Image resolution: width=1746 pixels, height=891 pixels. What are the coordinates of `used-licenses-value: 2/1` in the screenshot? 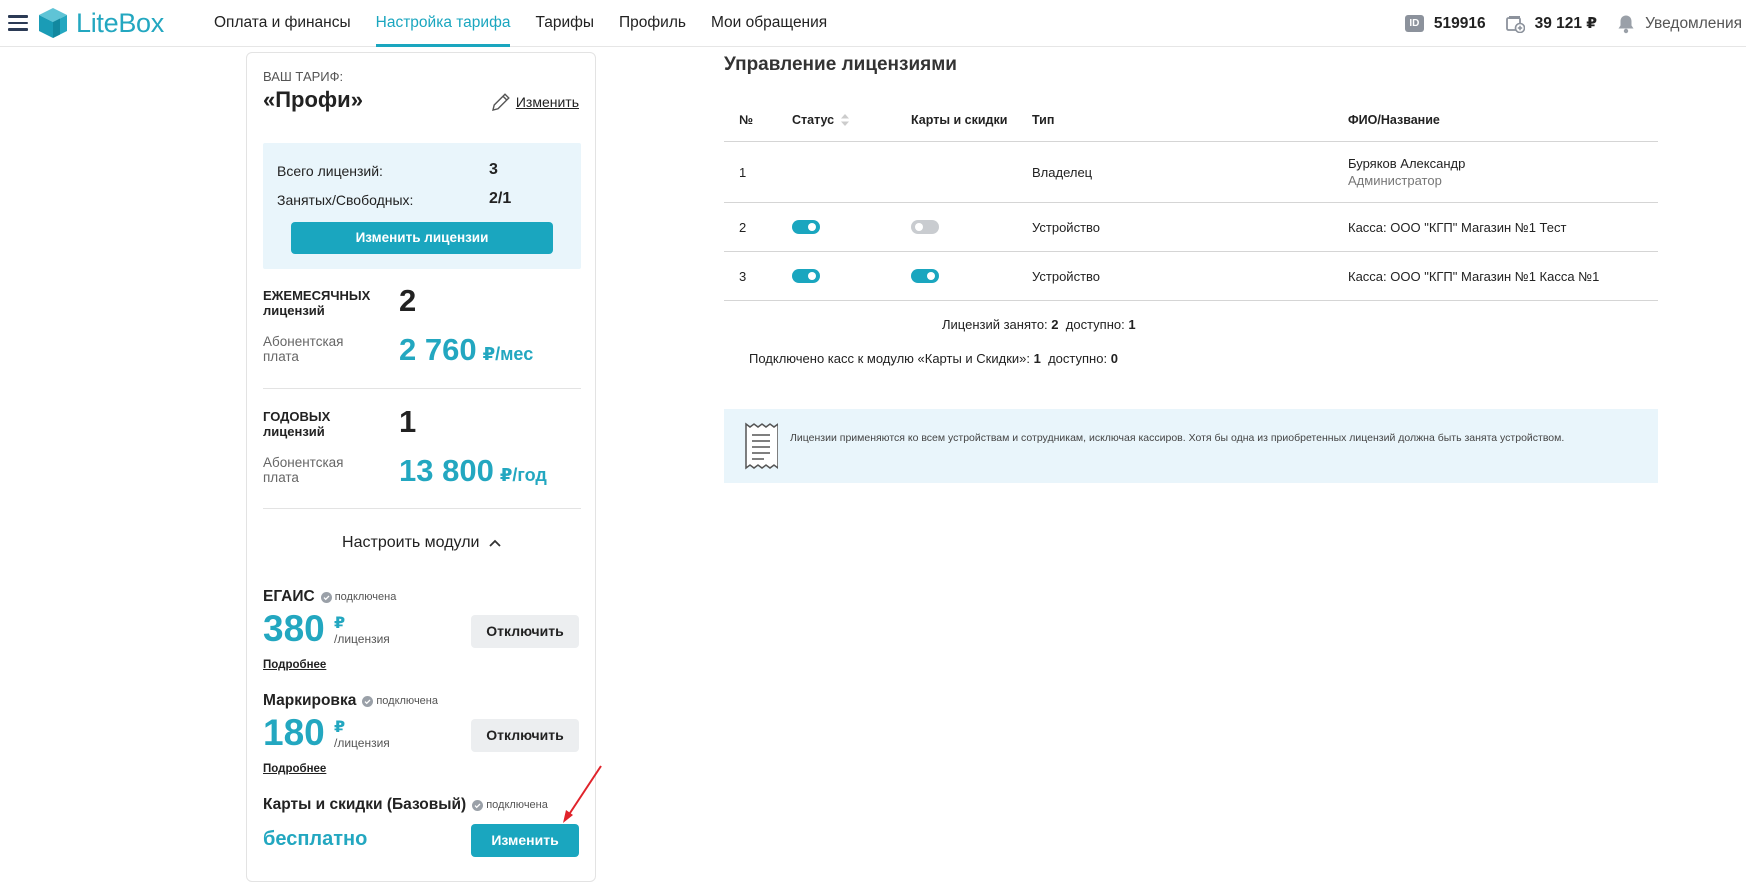 It's located at (500, 198).